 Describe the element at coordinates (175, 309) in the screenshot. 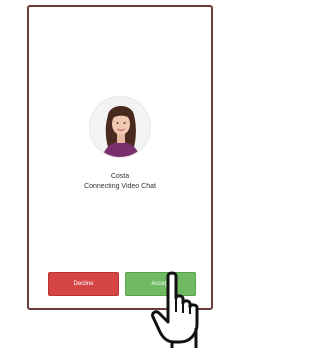

I see `hand-pointer-icon` at that location.